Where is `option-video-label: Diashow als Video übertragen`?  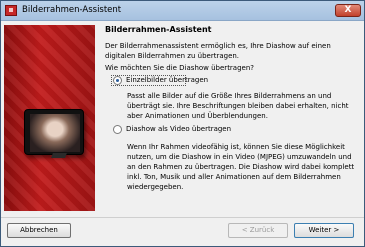
option-video-label: Diashow als Video übertragen is located at coordinates (178, 129).